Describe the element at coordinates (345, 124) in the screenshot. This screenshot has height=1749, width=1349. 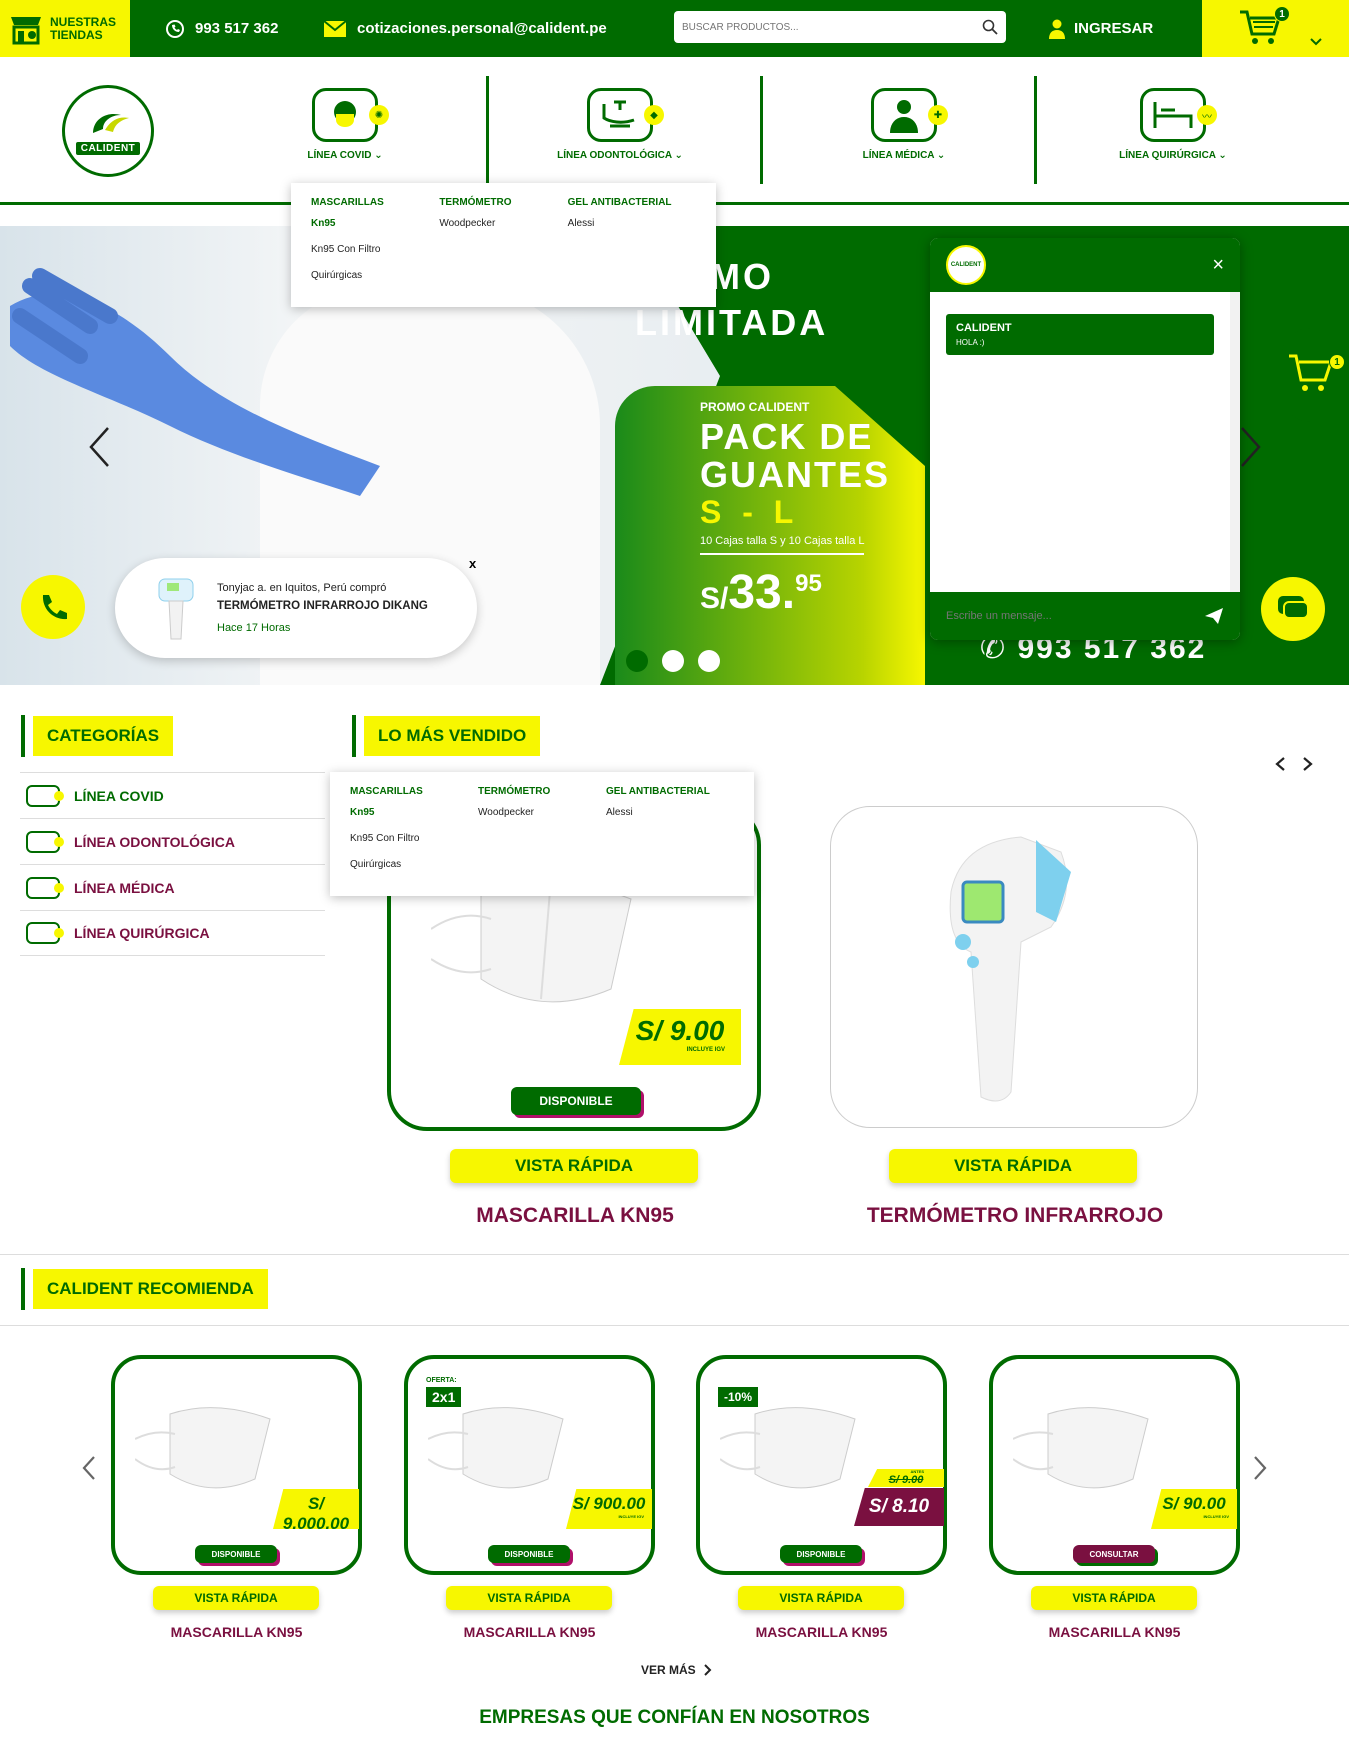
I see `nav-item-covid: ✺ LÍNEA COVID ⌄` at that location.